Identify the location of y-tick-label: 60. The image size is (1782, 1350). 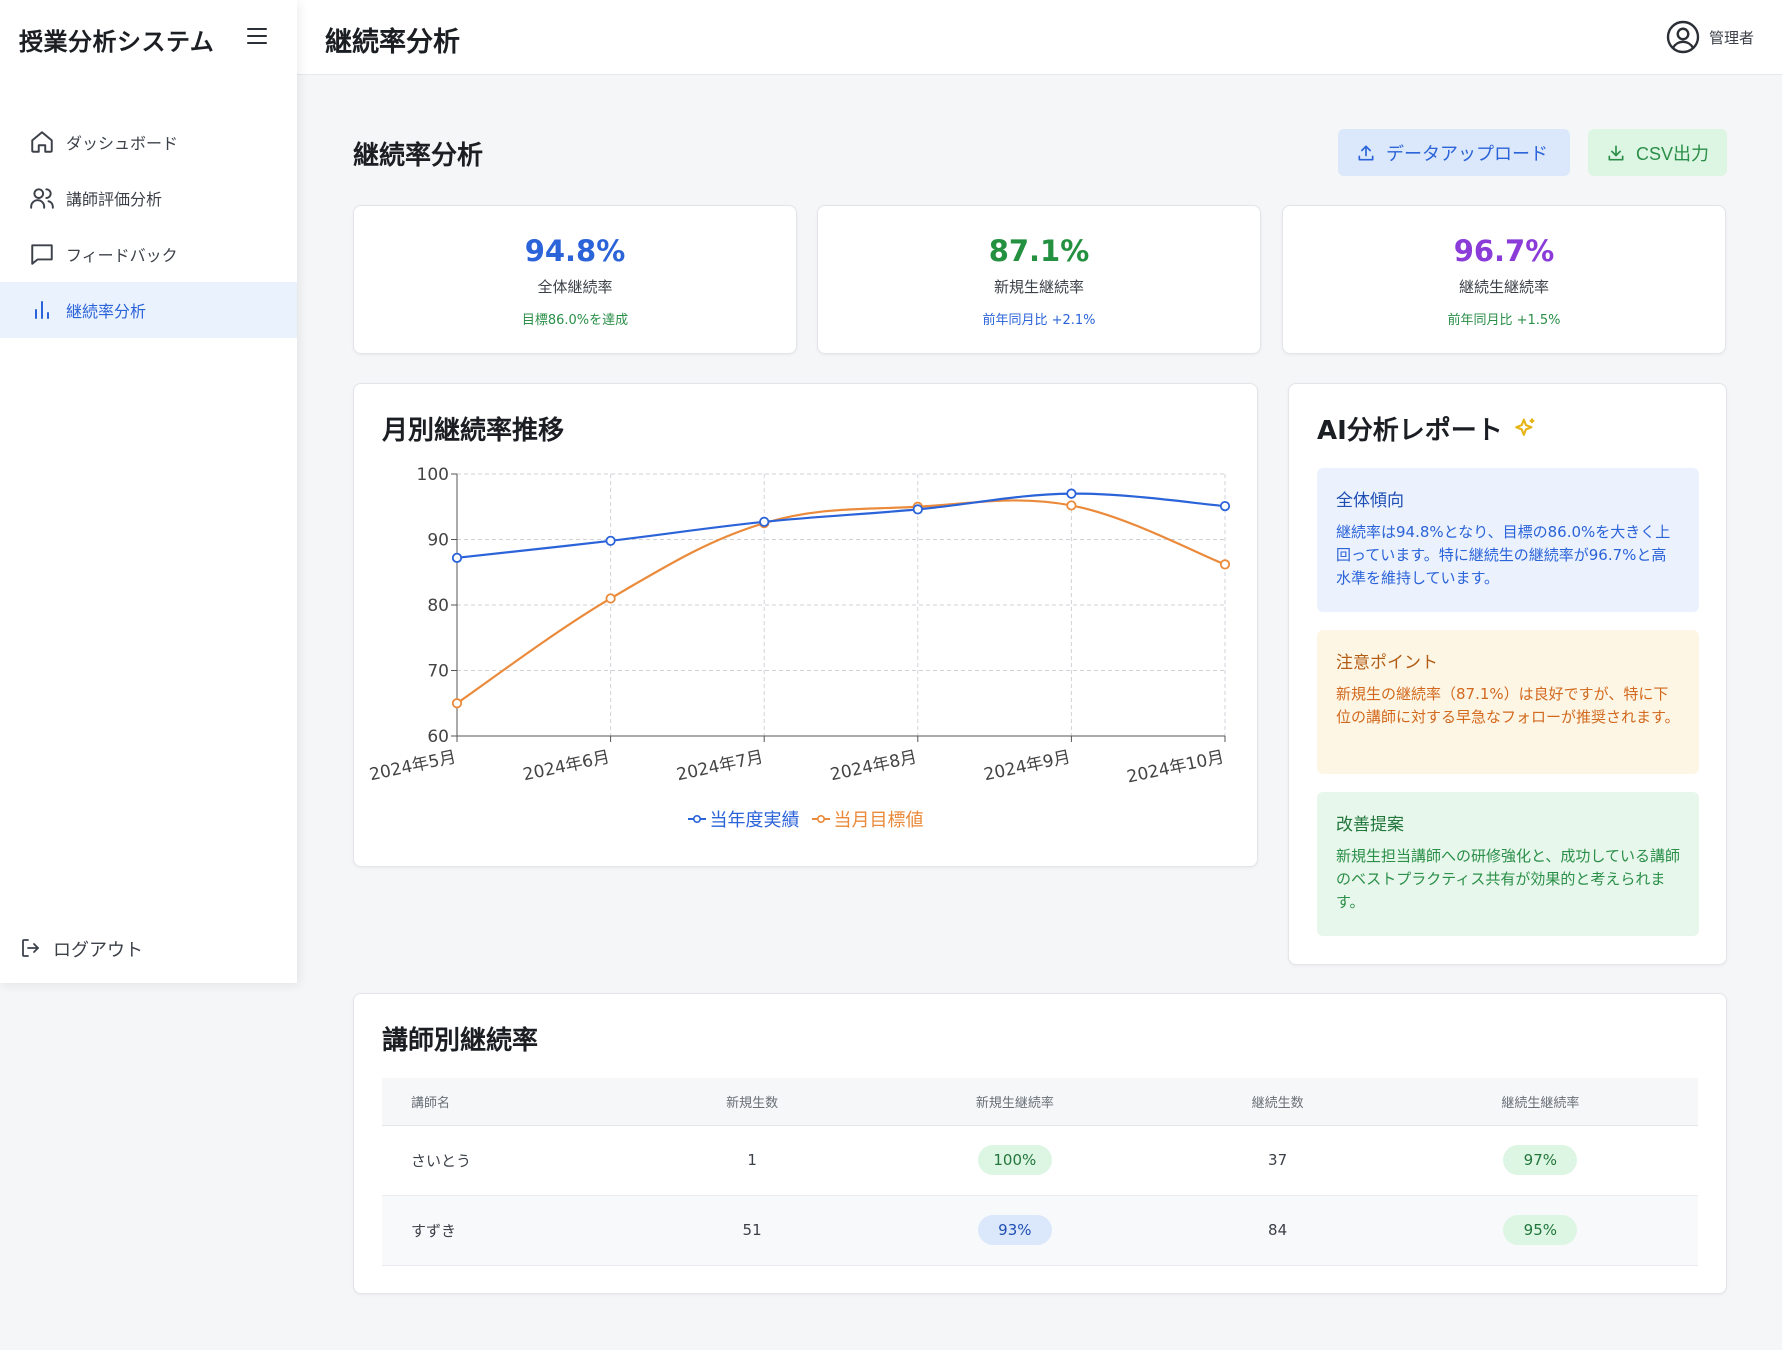
(438, 737).